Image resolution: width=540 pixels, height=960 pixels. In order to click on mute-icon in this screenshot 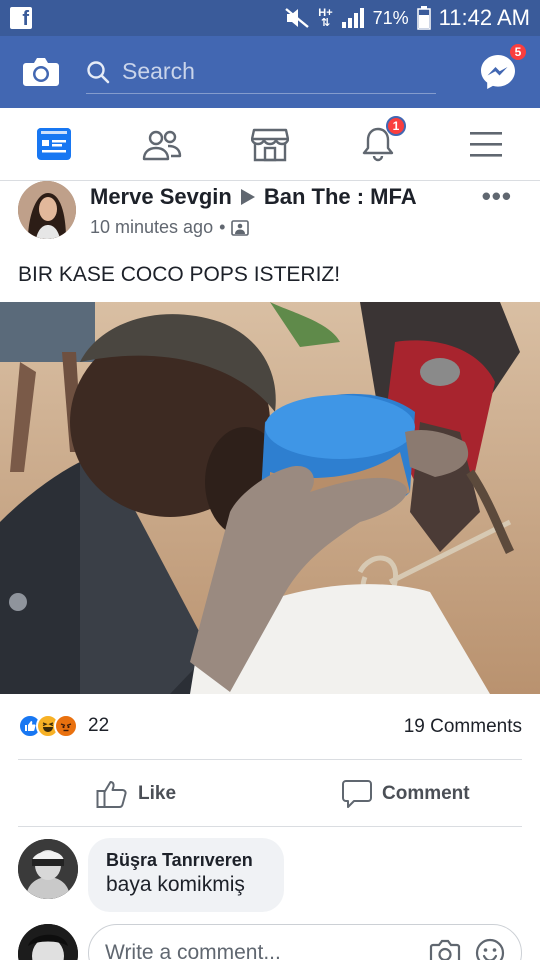, I will do `click(297, 18)`.